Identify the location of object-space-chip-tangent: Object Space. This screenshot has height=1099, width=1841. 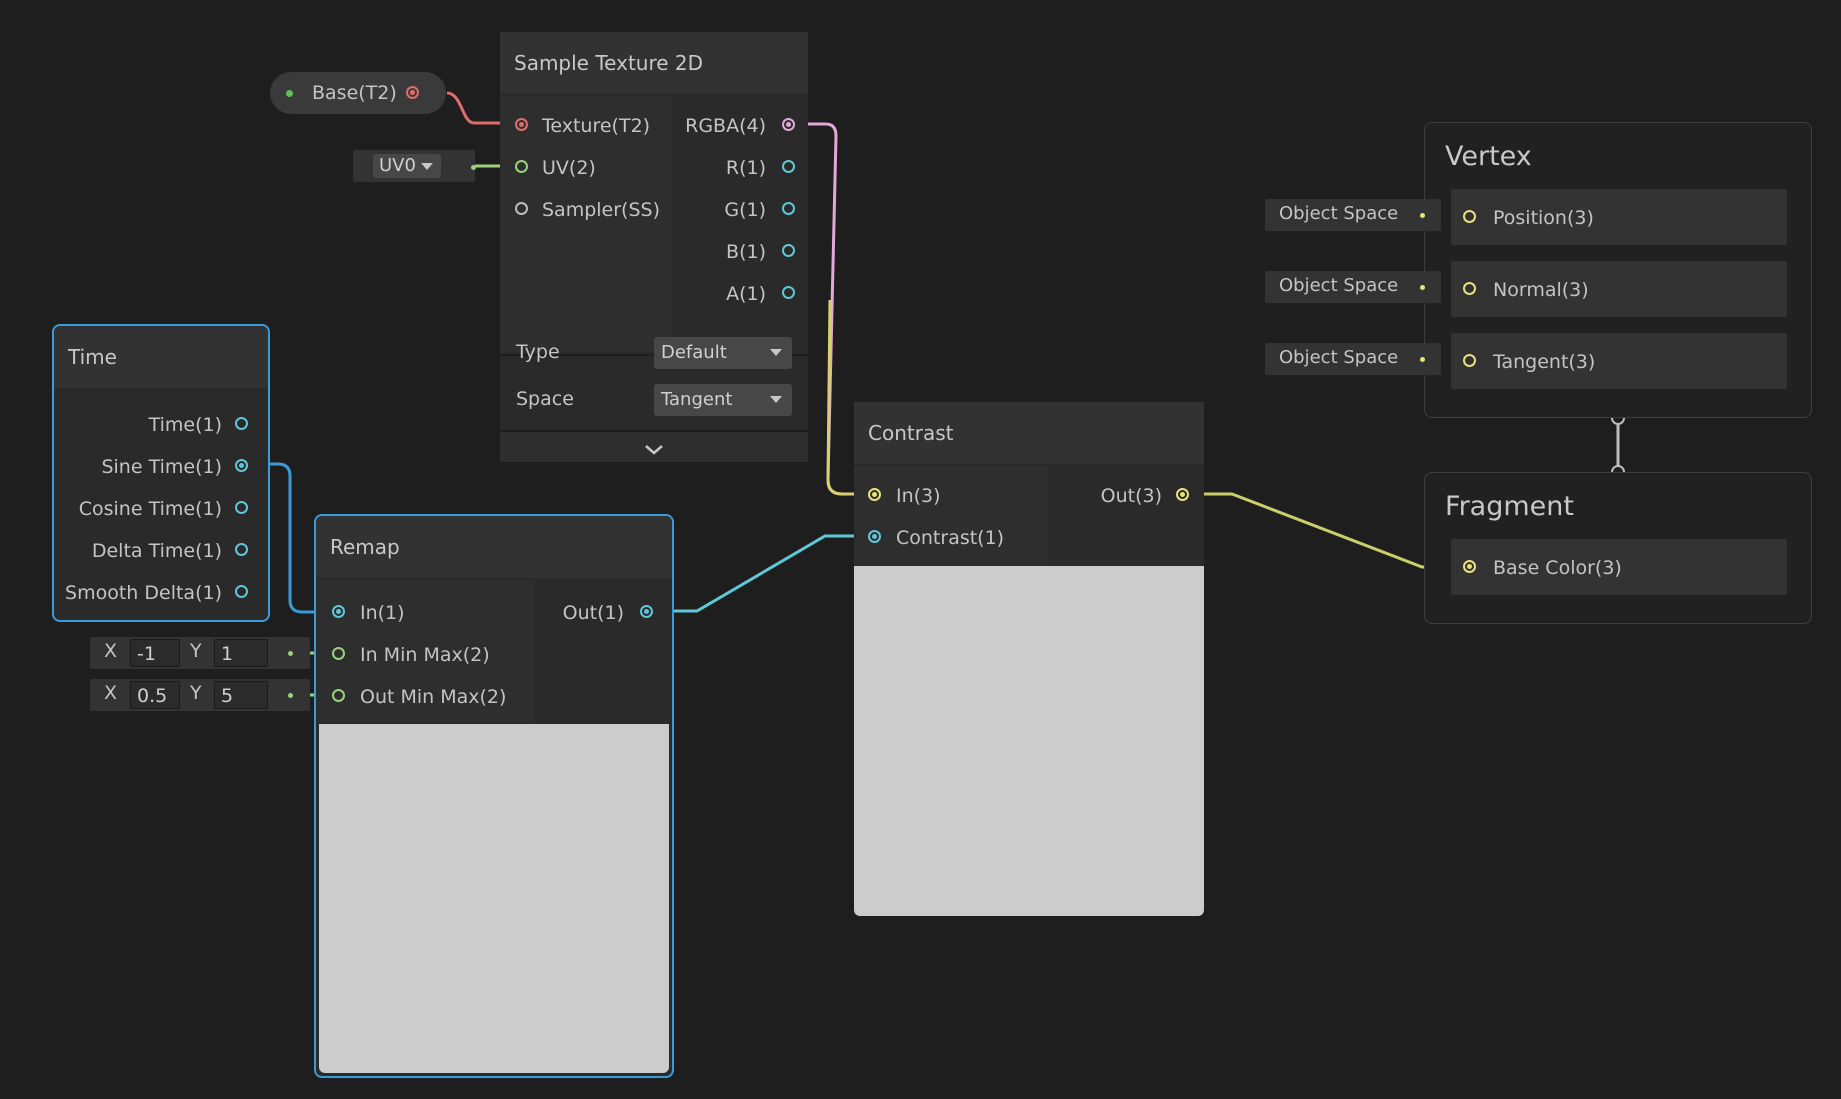
(1353, 359).